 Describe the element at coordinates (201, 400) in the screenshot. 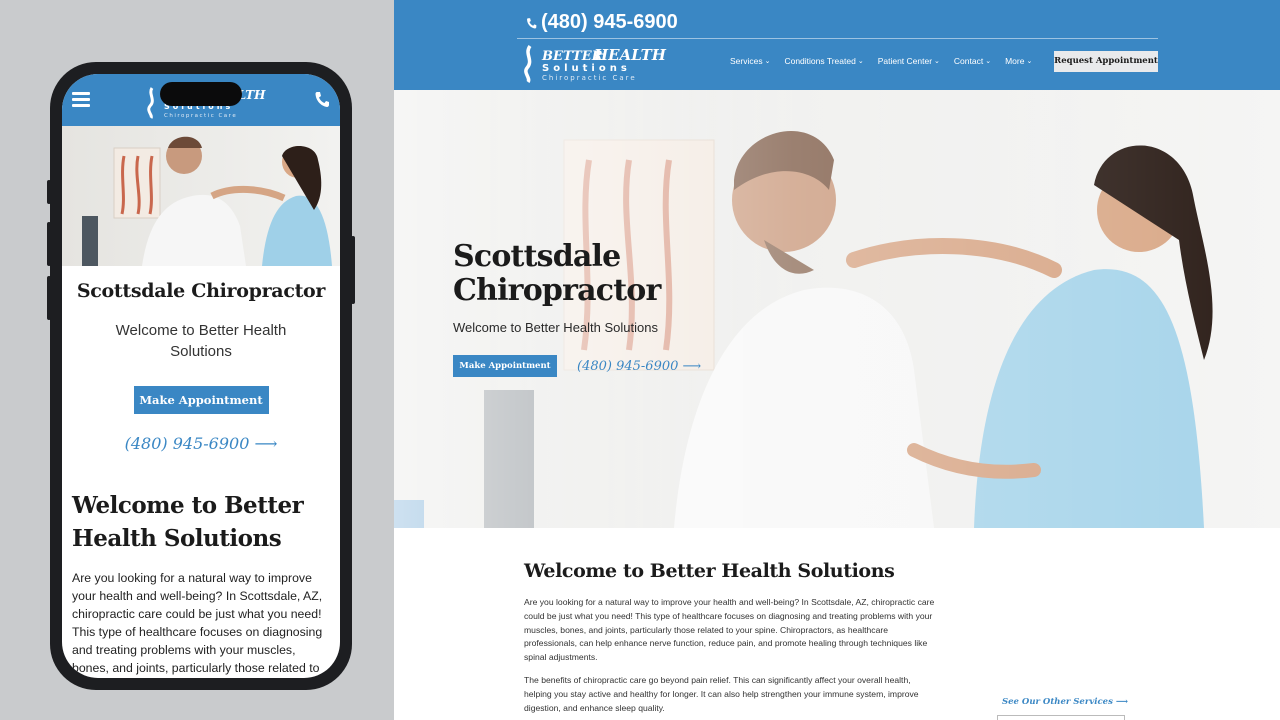

I see `mobile-make-appointment-button: Make Appointment` at that location.